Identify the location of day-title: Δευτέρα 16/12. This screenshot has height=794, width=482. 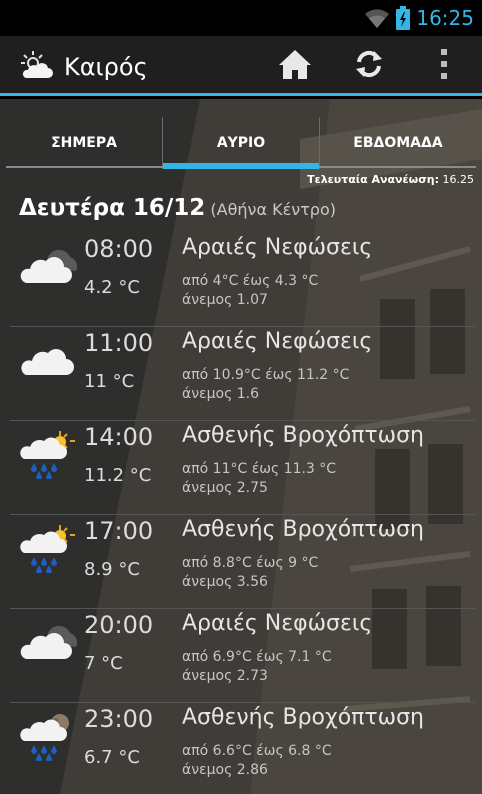
(112, 208).